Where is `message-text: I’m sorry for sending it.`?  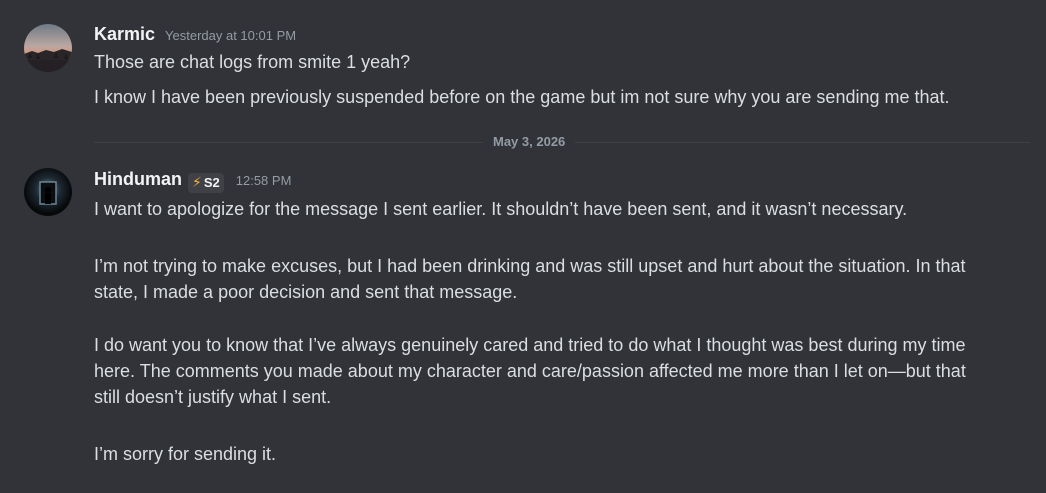
message-text: I’m sorry for sending it. is located at coordinates (185, 454).